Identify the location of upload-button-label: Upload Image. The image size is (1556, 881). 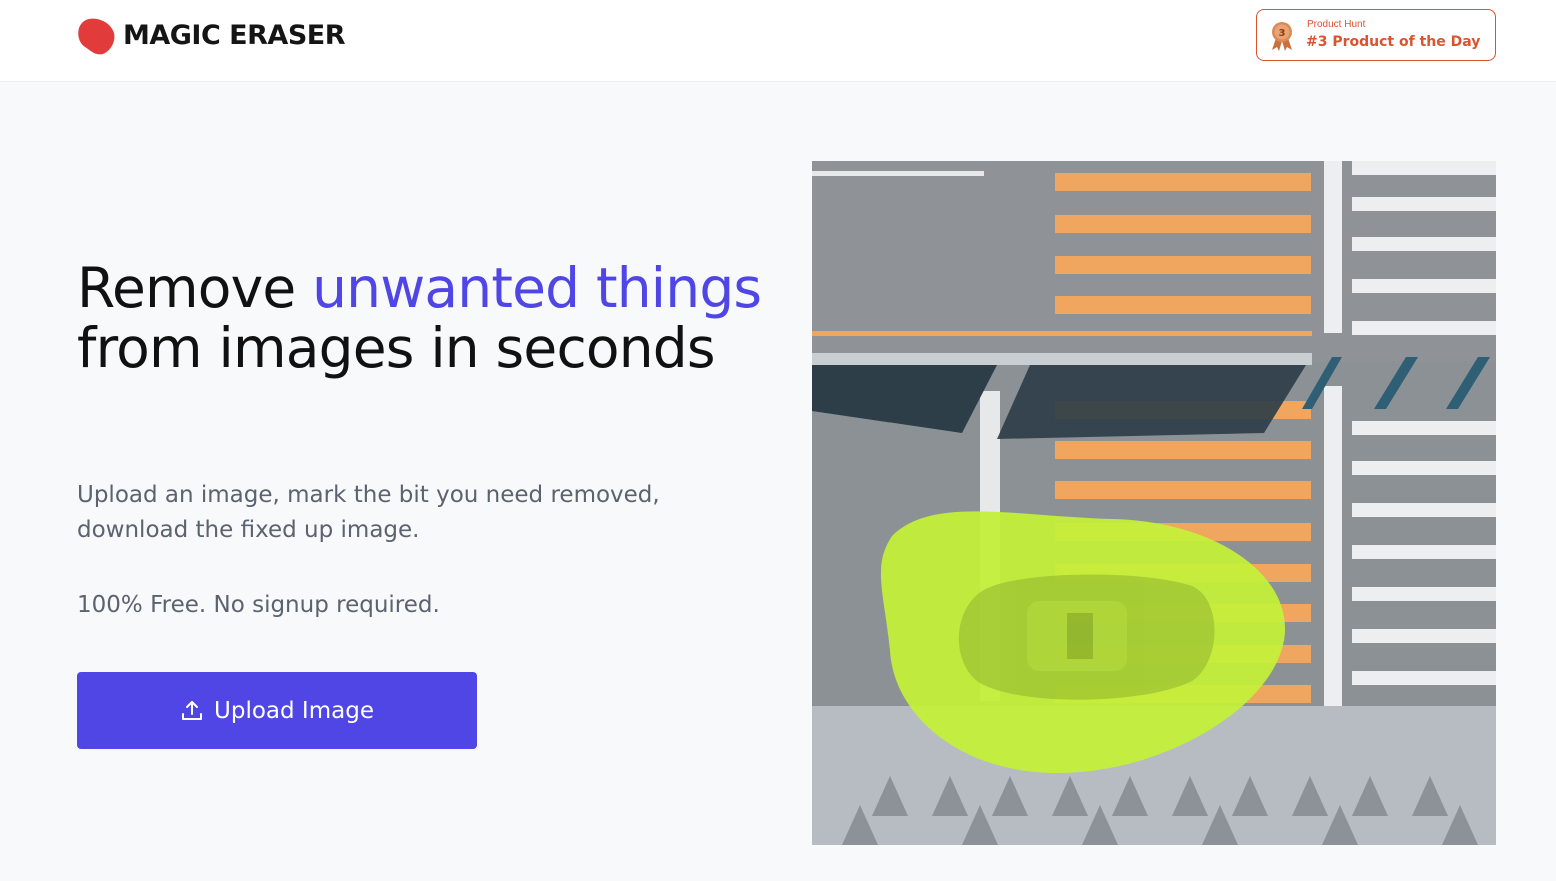
(294, 710).